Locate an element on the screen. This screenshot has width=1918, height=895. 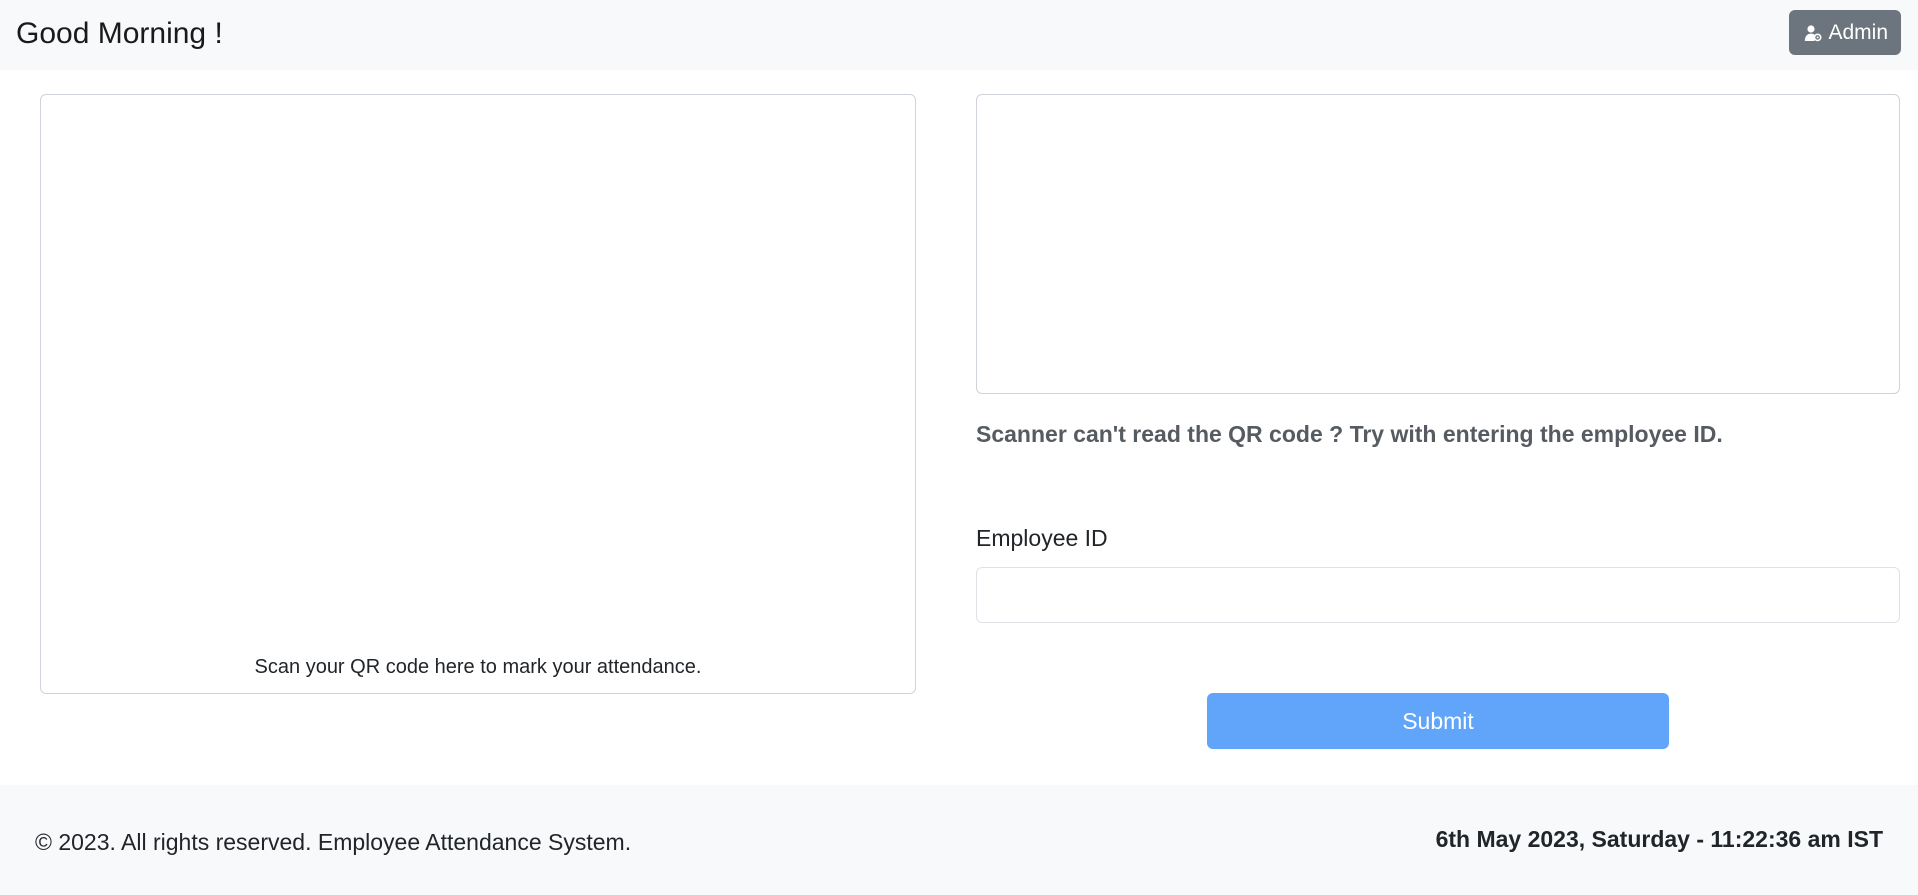
current-datetime: 6th May 2023, Saturday - 11:22:36 am IST is located at coordinates (1659, 839).